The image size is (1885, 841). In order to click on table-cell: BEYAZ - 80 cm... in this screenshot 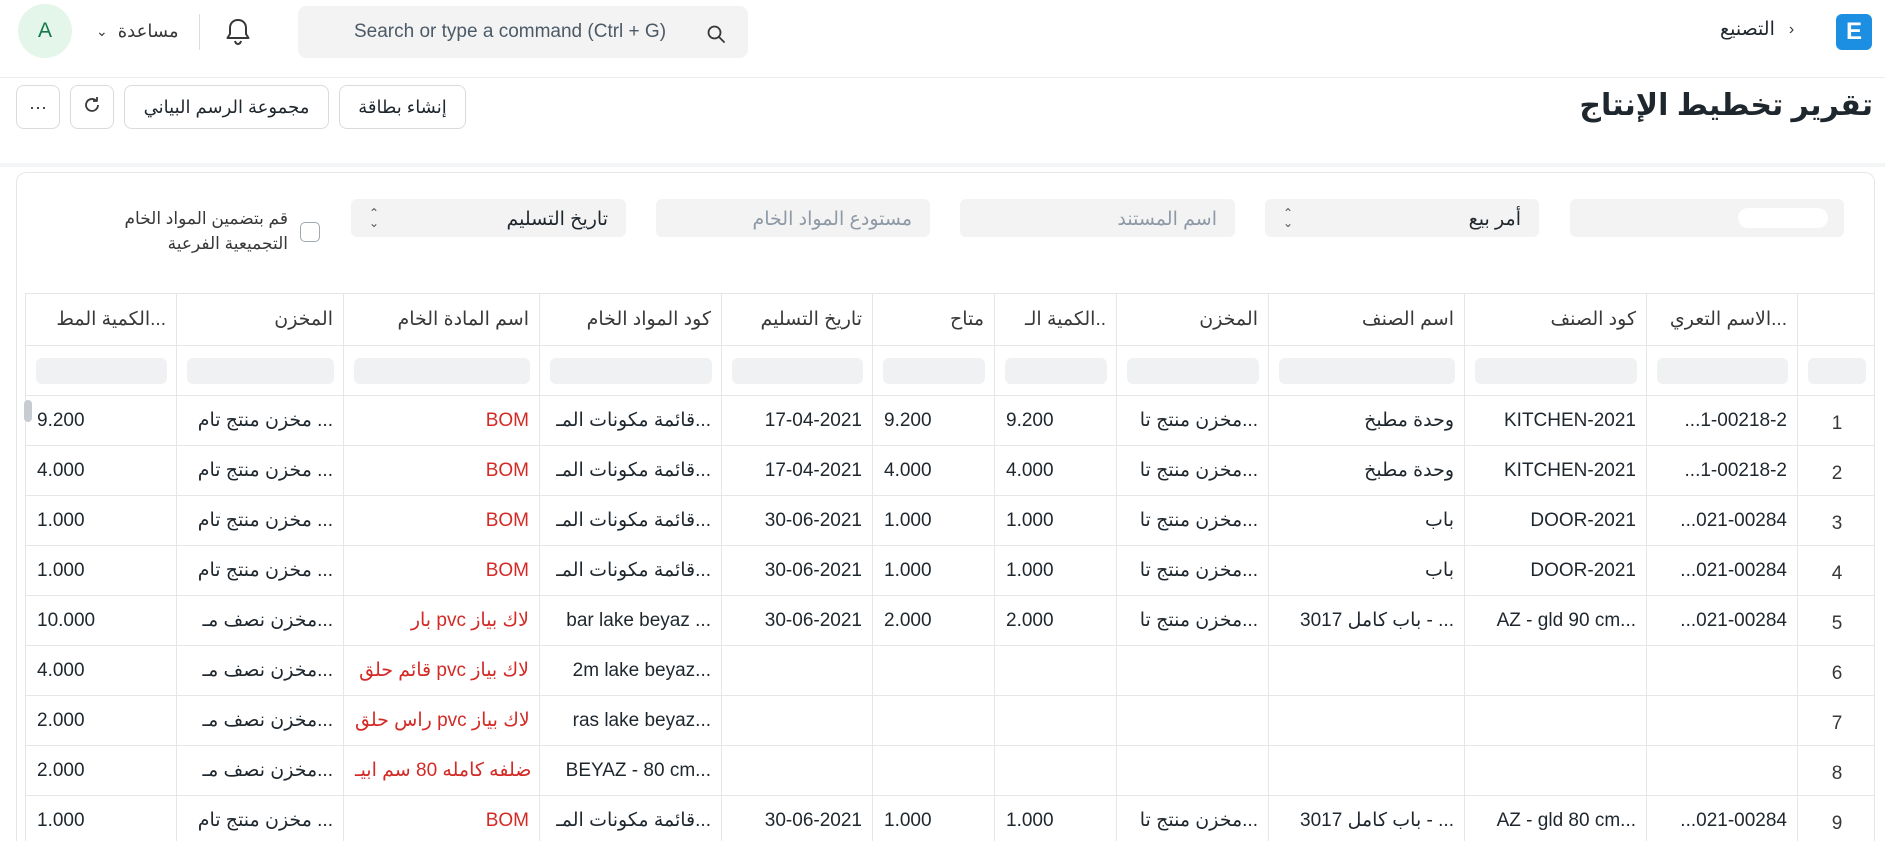, I will do `click(631, 771)`.